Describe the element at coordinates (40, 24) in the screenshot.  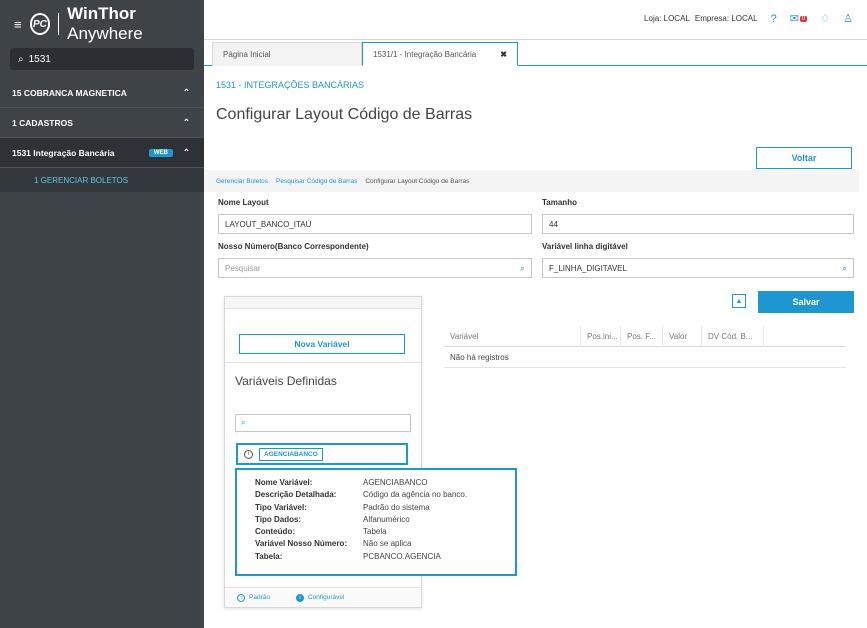
I see `pc-logo-icon: PC` at that location.